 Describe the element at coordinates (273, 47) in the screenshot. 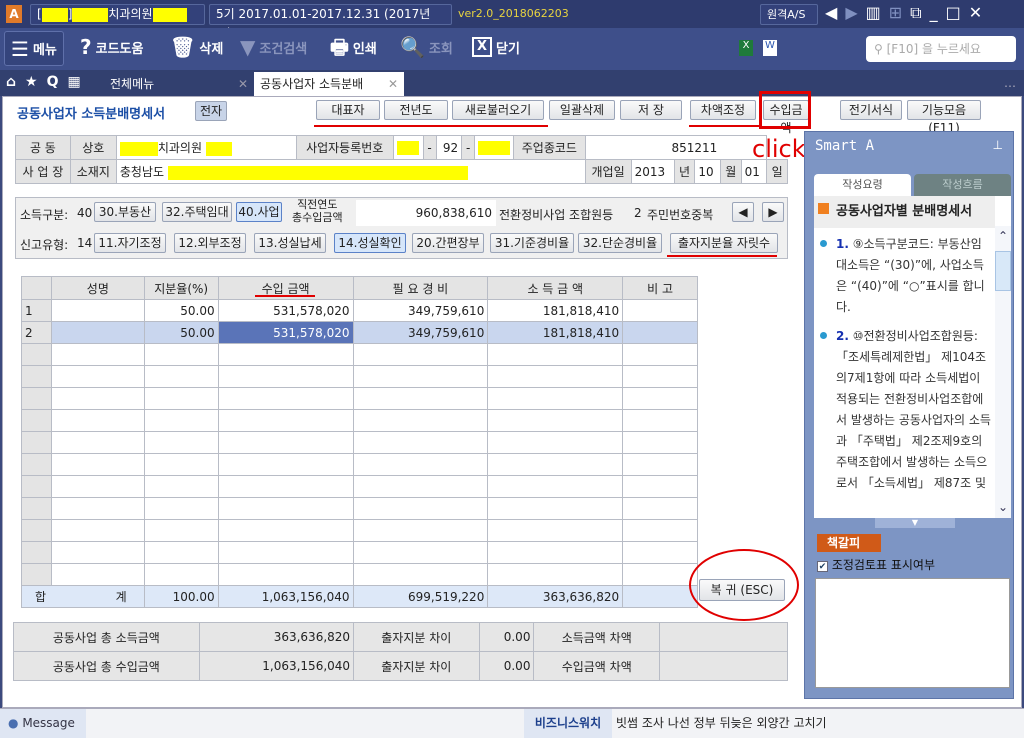

I see `filter-button: ▼ 조건검색` at that location.